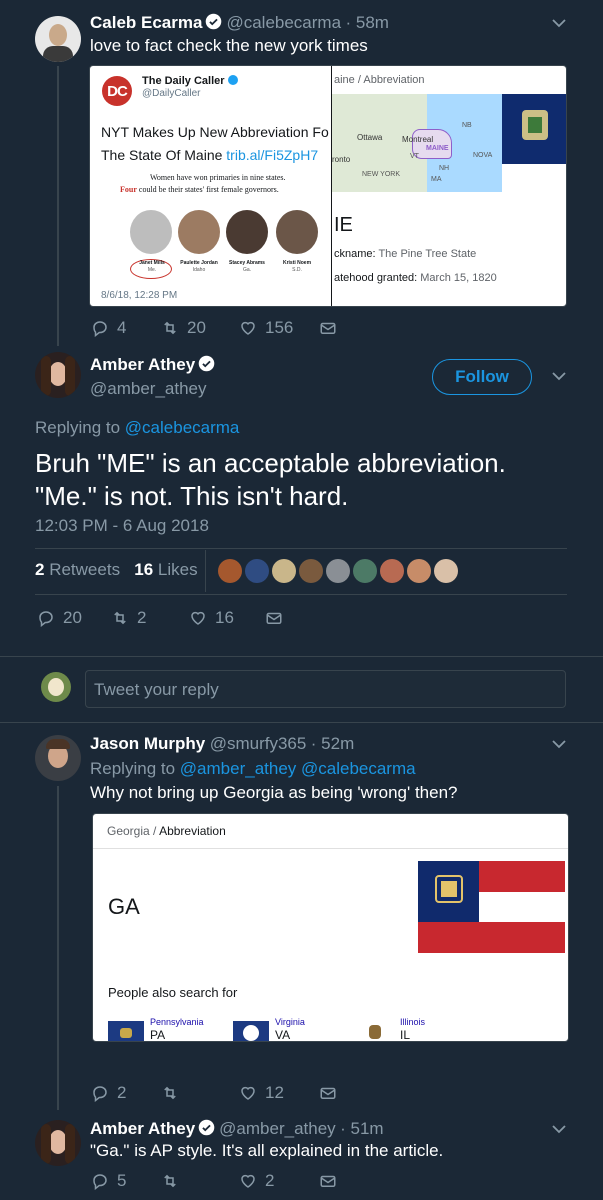 This screenshot has height=1200, width=603. What do you see at coordinates (77, 569) in the screenshot?
I see `retweets-stat: 2 Retweets` at bounding box center [77, 569].